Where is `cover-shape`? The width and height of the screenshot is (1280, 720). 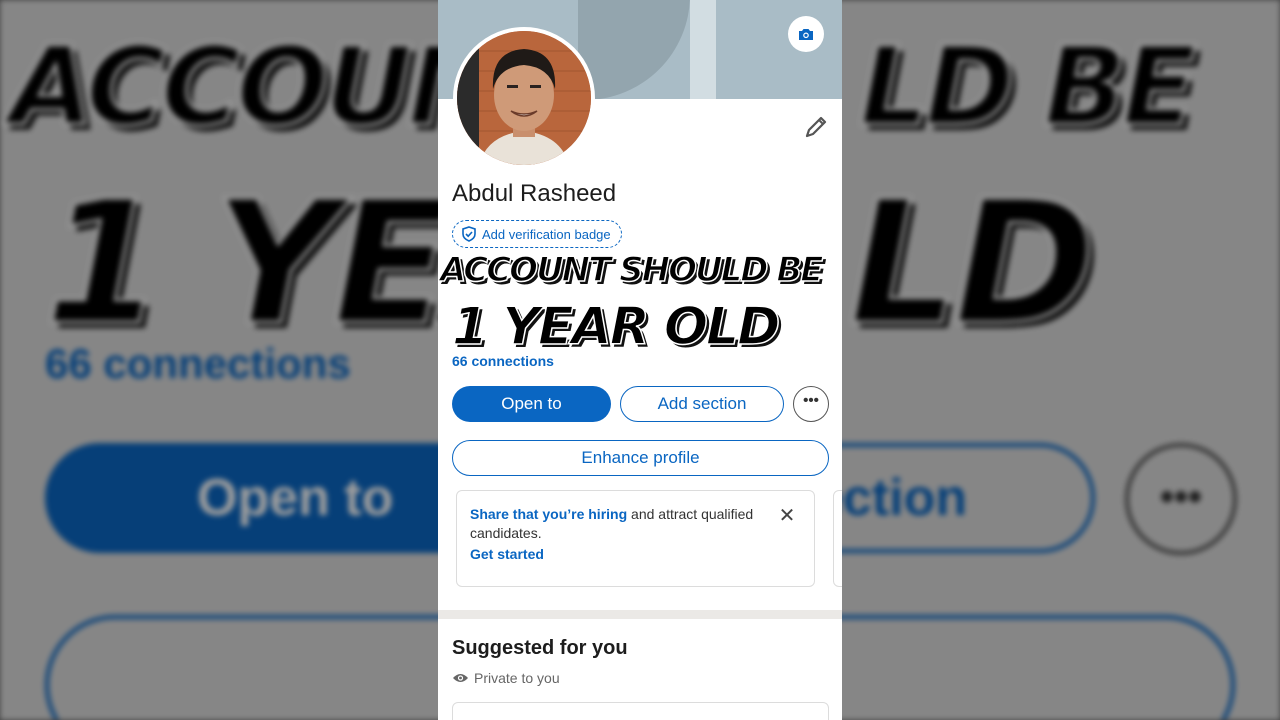
cover-shape is located at coordinates (634, 49).